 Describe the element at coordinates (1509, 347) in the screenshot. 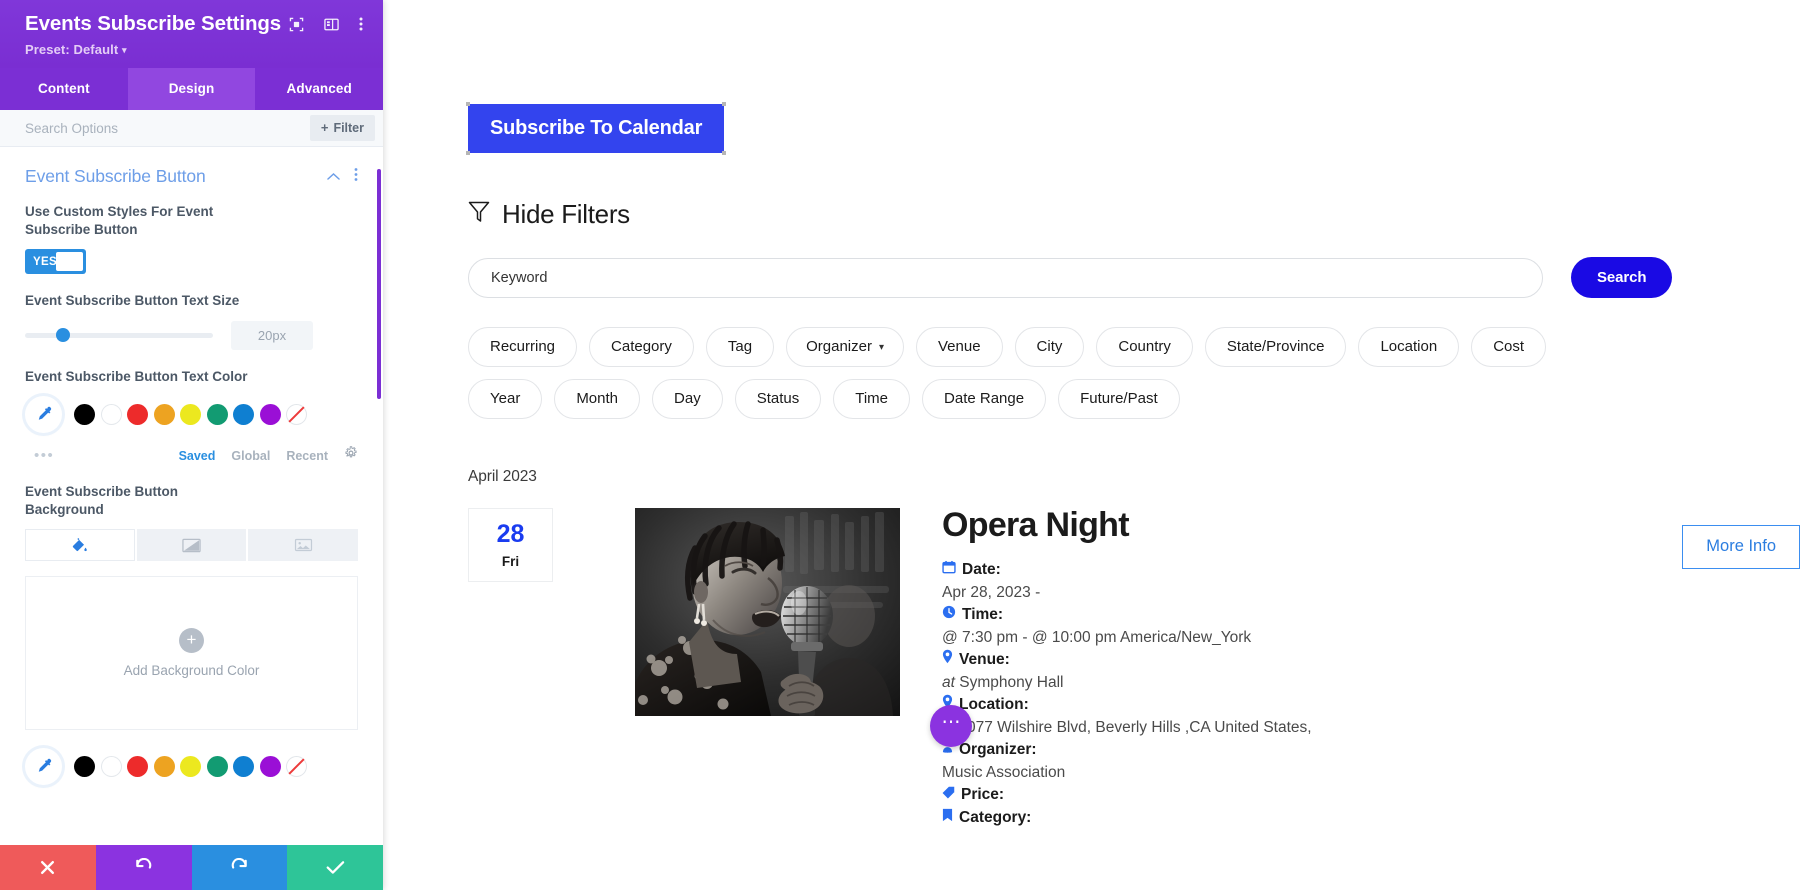

I see `chip-cost: Cost` at that location.